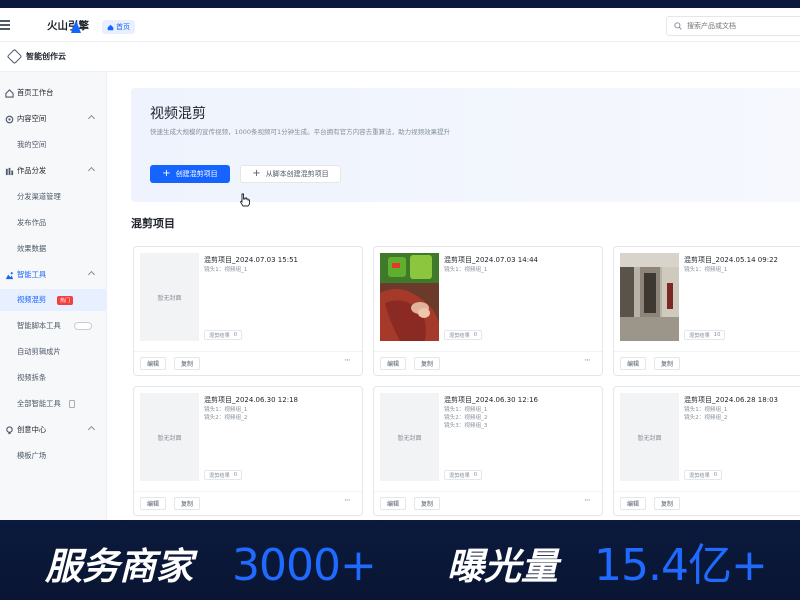 This screenshot has width=800, height=600. I want to click on room-photo-thumbnail, so click(649, 297).